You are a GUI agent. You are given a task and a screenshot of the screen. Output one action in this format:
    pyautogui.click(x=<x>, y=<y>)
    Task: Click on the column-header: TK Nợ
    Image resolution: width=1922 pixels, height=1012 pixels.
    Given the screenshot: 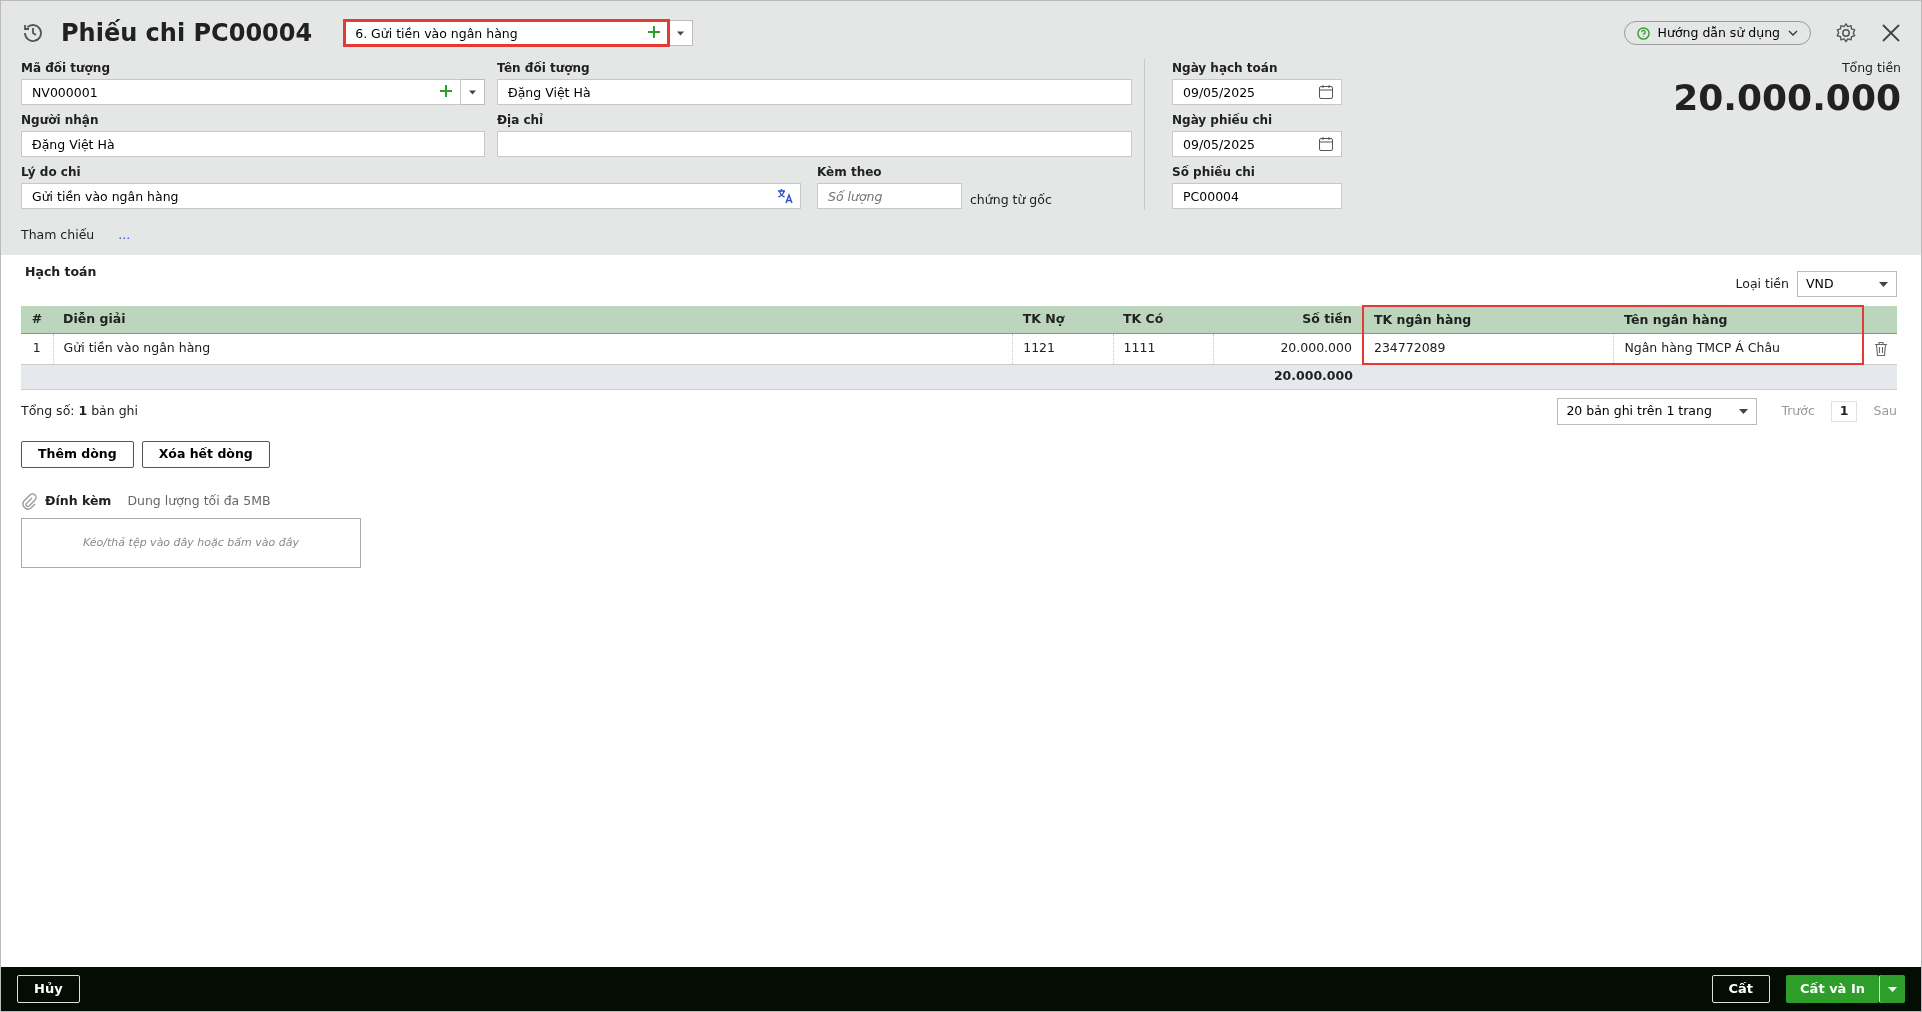 What is the action you would take?
    pyautogui.click(x=1063, y=320)
    